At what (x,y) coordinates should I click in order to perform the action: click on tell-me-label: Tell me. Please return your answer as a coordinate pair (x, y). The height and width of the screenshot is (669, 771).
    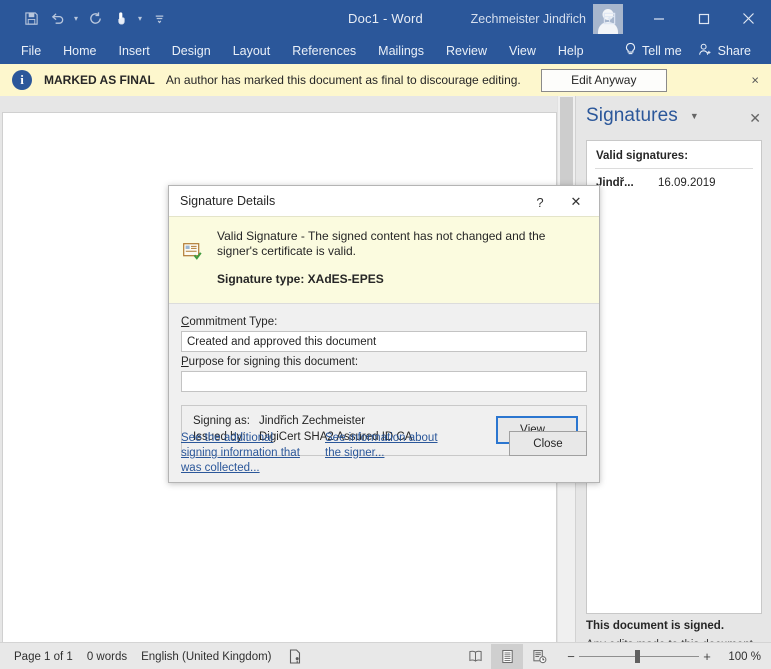
    Looking at the image, I should click on (662, 50).